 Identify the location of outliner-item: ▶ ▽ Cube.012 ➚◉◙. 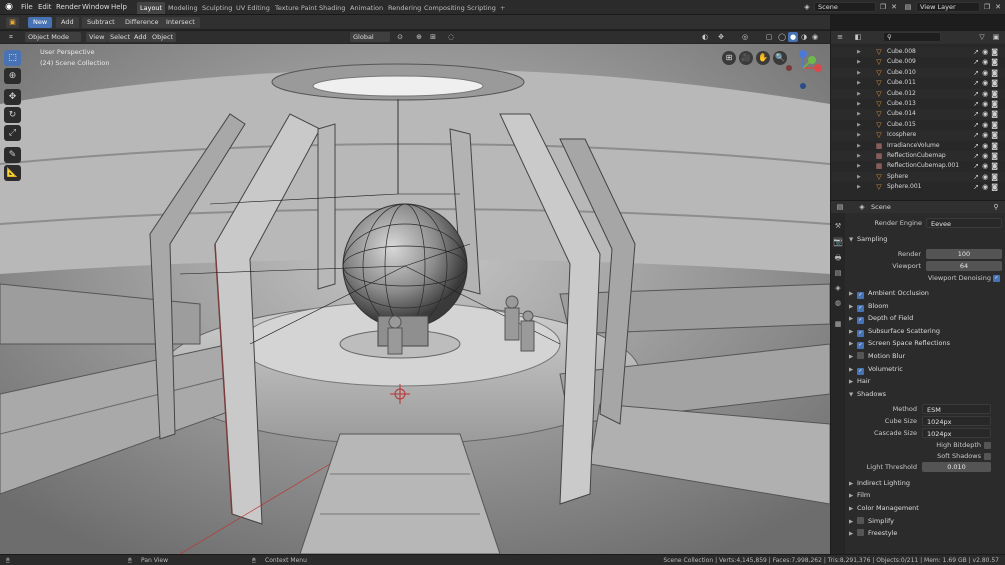
(918, 93).